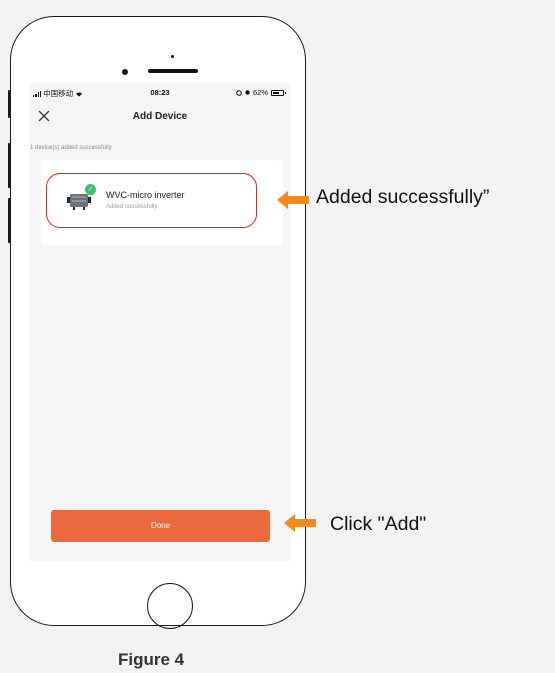  I want to click on annotation-click: Click "Add", so click(378, 524).